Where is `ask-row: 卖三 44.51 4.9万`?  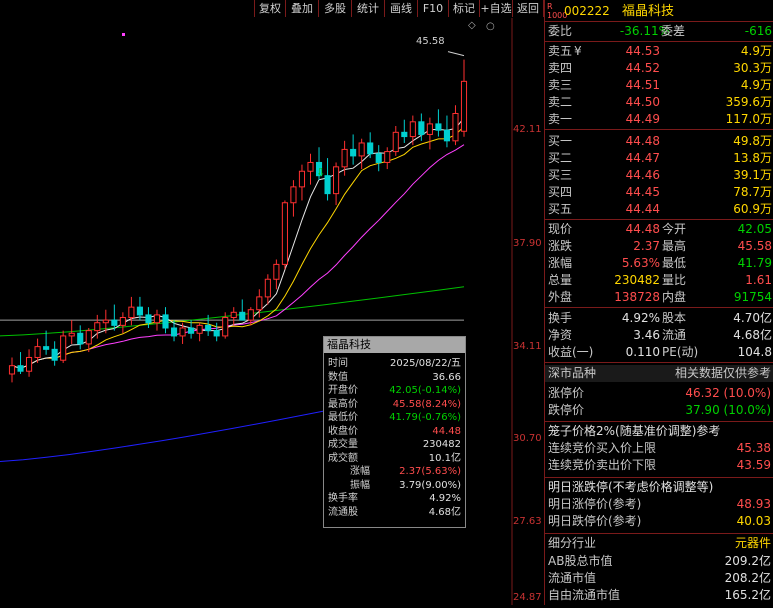 ask-row: 卖三 44.51 4.9万 is located at coordinates (659, 85).